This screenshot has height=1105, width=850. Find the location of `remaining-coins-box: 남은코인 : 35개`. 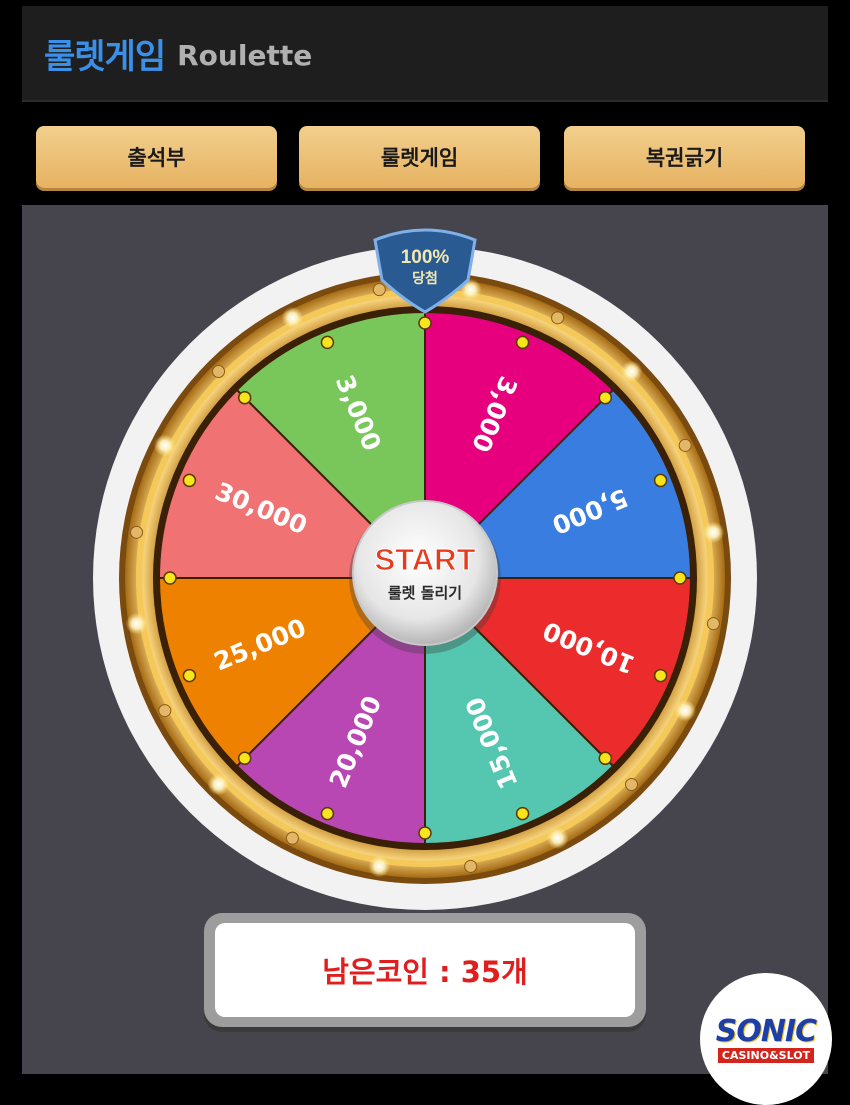

remaining-coins-box: 남은코인 : 35개 is located at coordinates (425, 970).